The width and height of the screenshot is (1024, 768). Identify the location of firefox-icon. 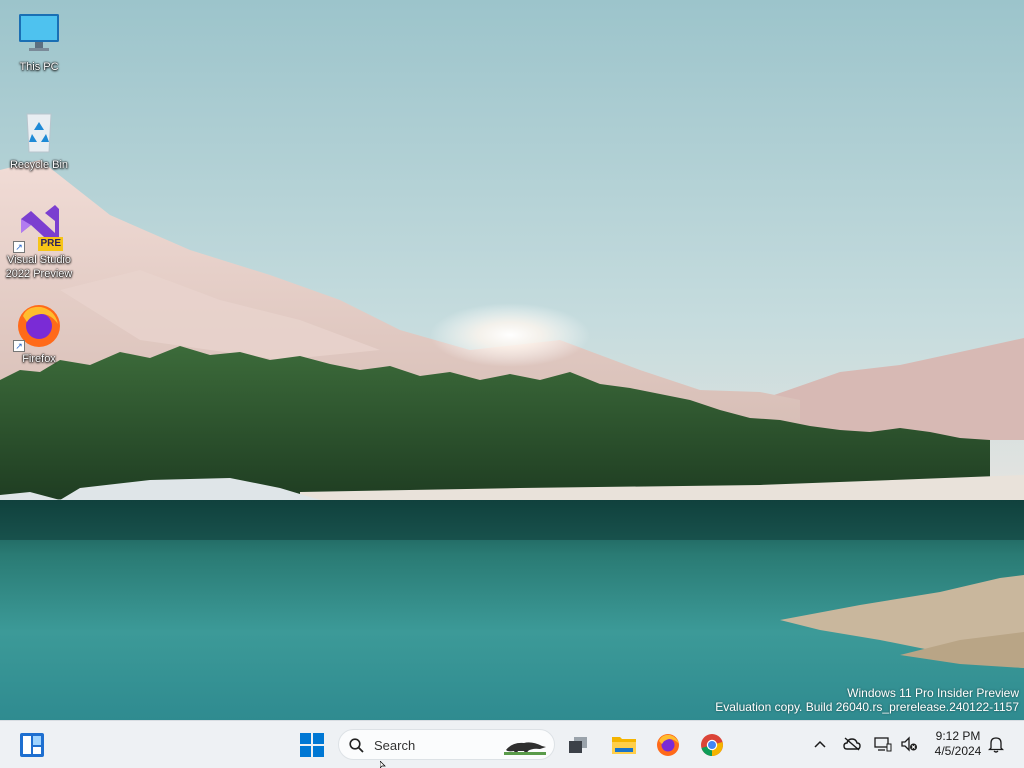
(668, 745).